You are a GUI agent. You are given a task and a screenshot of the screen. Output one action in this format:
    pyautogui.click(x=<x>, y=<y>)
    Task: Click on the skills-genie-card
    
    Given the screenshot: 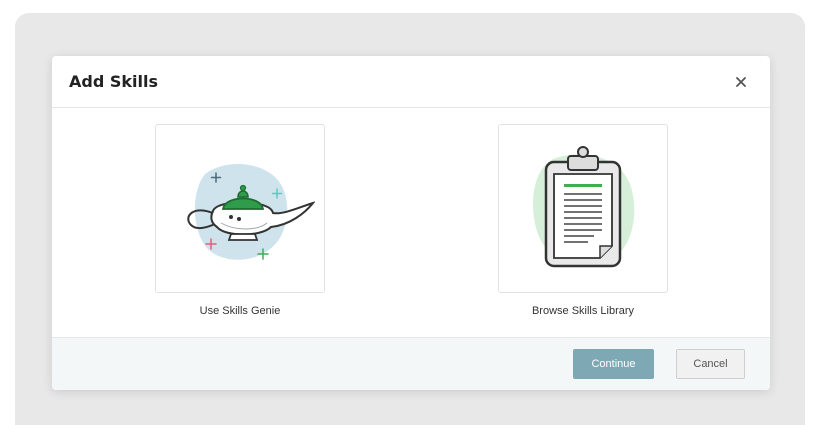 What is the action you would take?
    pyautogui.click(x=240, y=208)
    